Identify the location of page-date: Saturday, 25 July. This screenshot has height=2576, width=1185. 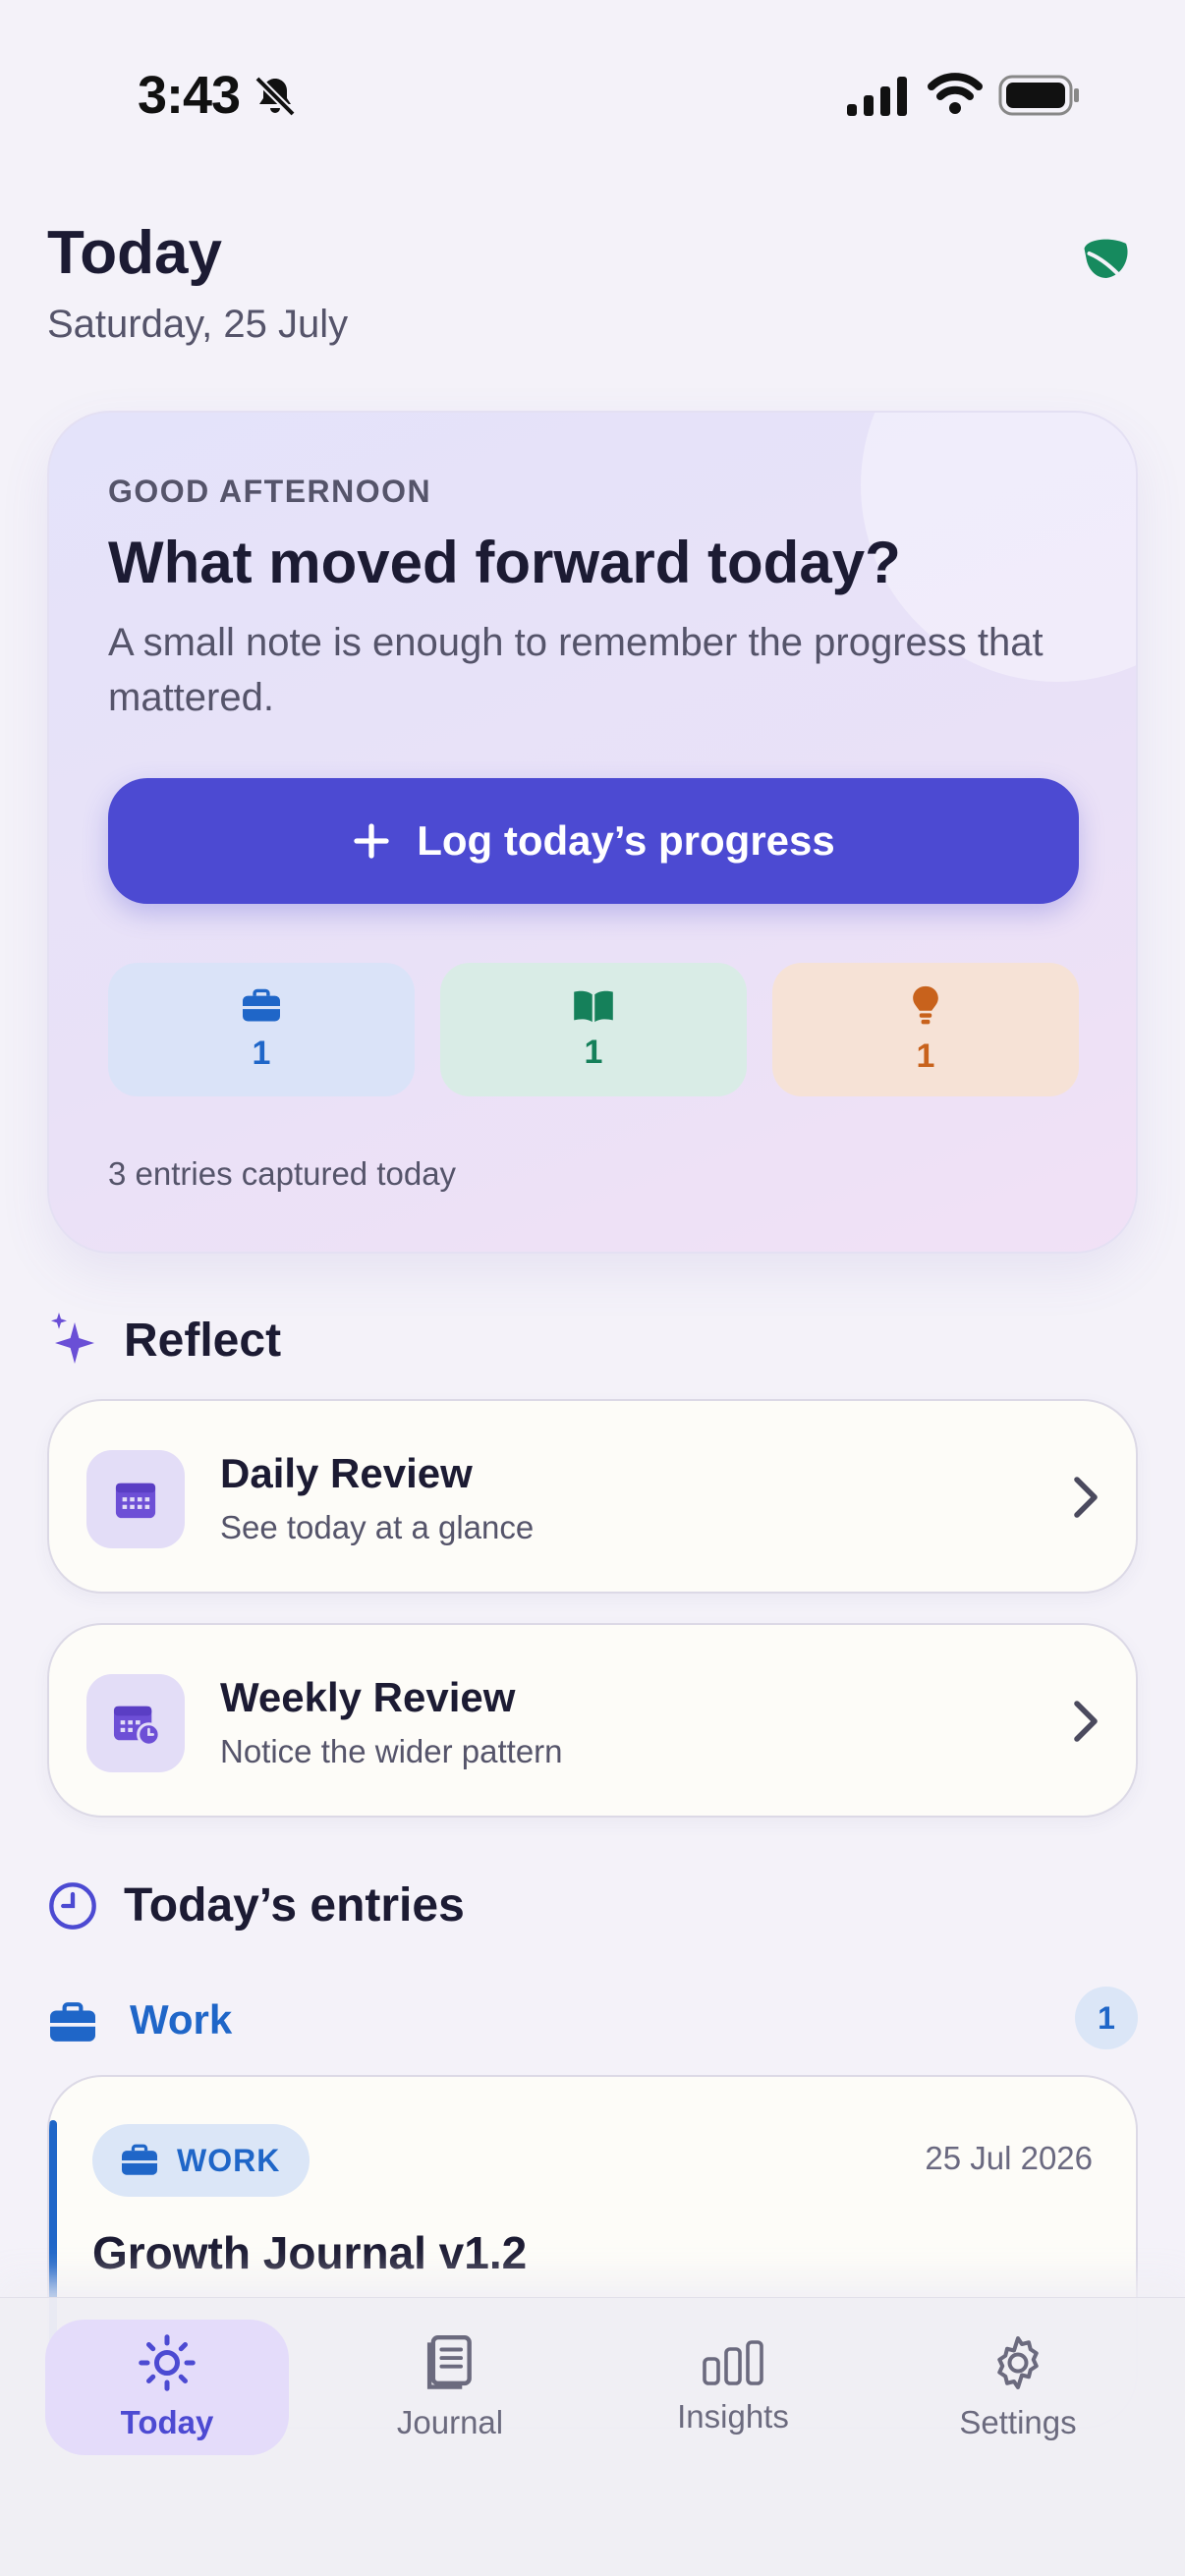
(198, 324).